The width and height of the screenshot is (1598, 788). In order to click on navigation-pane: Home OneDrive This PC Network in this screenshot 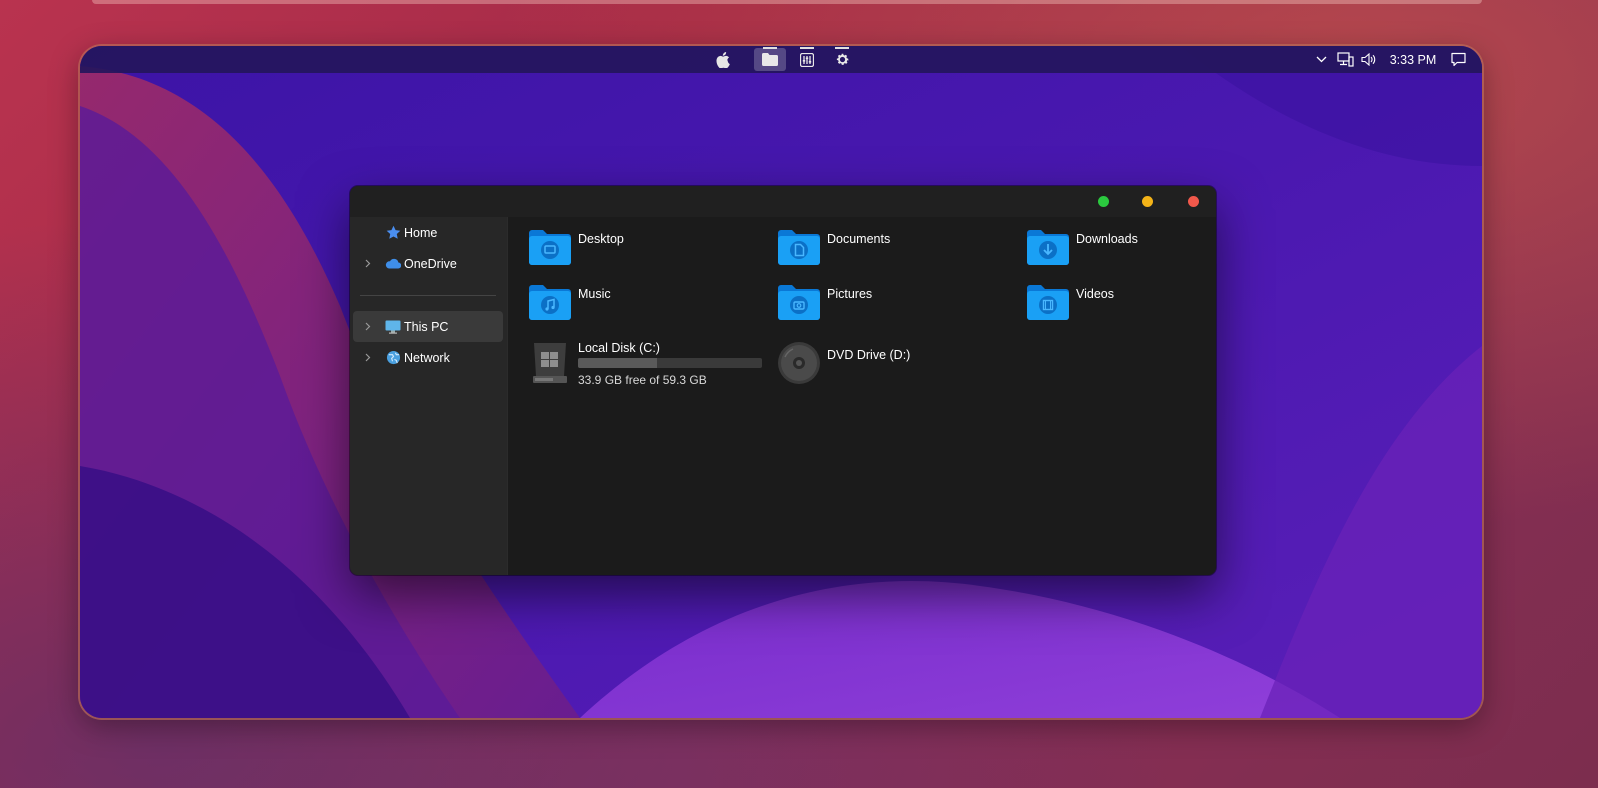, I will do `click(428, 396)`.